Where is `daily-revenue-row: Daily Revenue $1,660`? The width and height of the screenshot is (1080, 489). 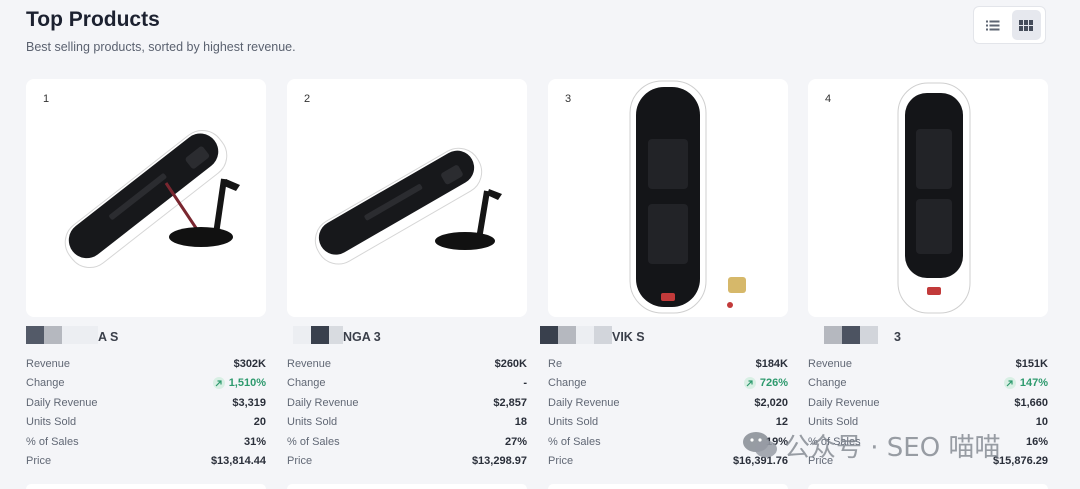 daily-revenue-row: Daily Revenue $1,660 is located at coordinates (928, 402).